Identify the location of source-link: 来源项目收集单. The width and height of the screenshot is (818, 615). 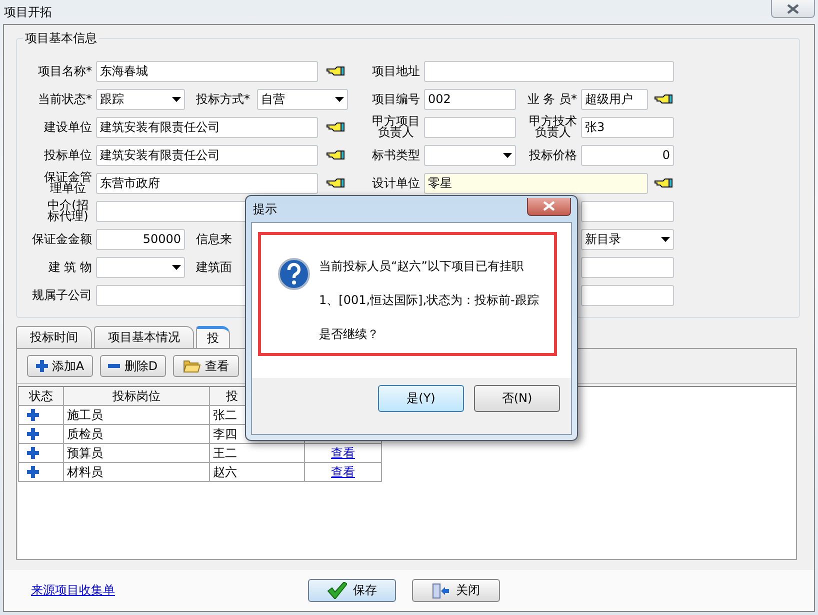
(73, 590).